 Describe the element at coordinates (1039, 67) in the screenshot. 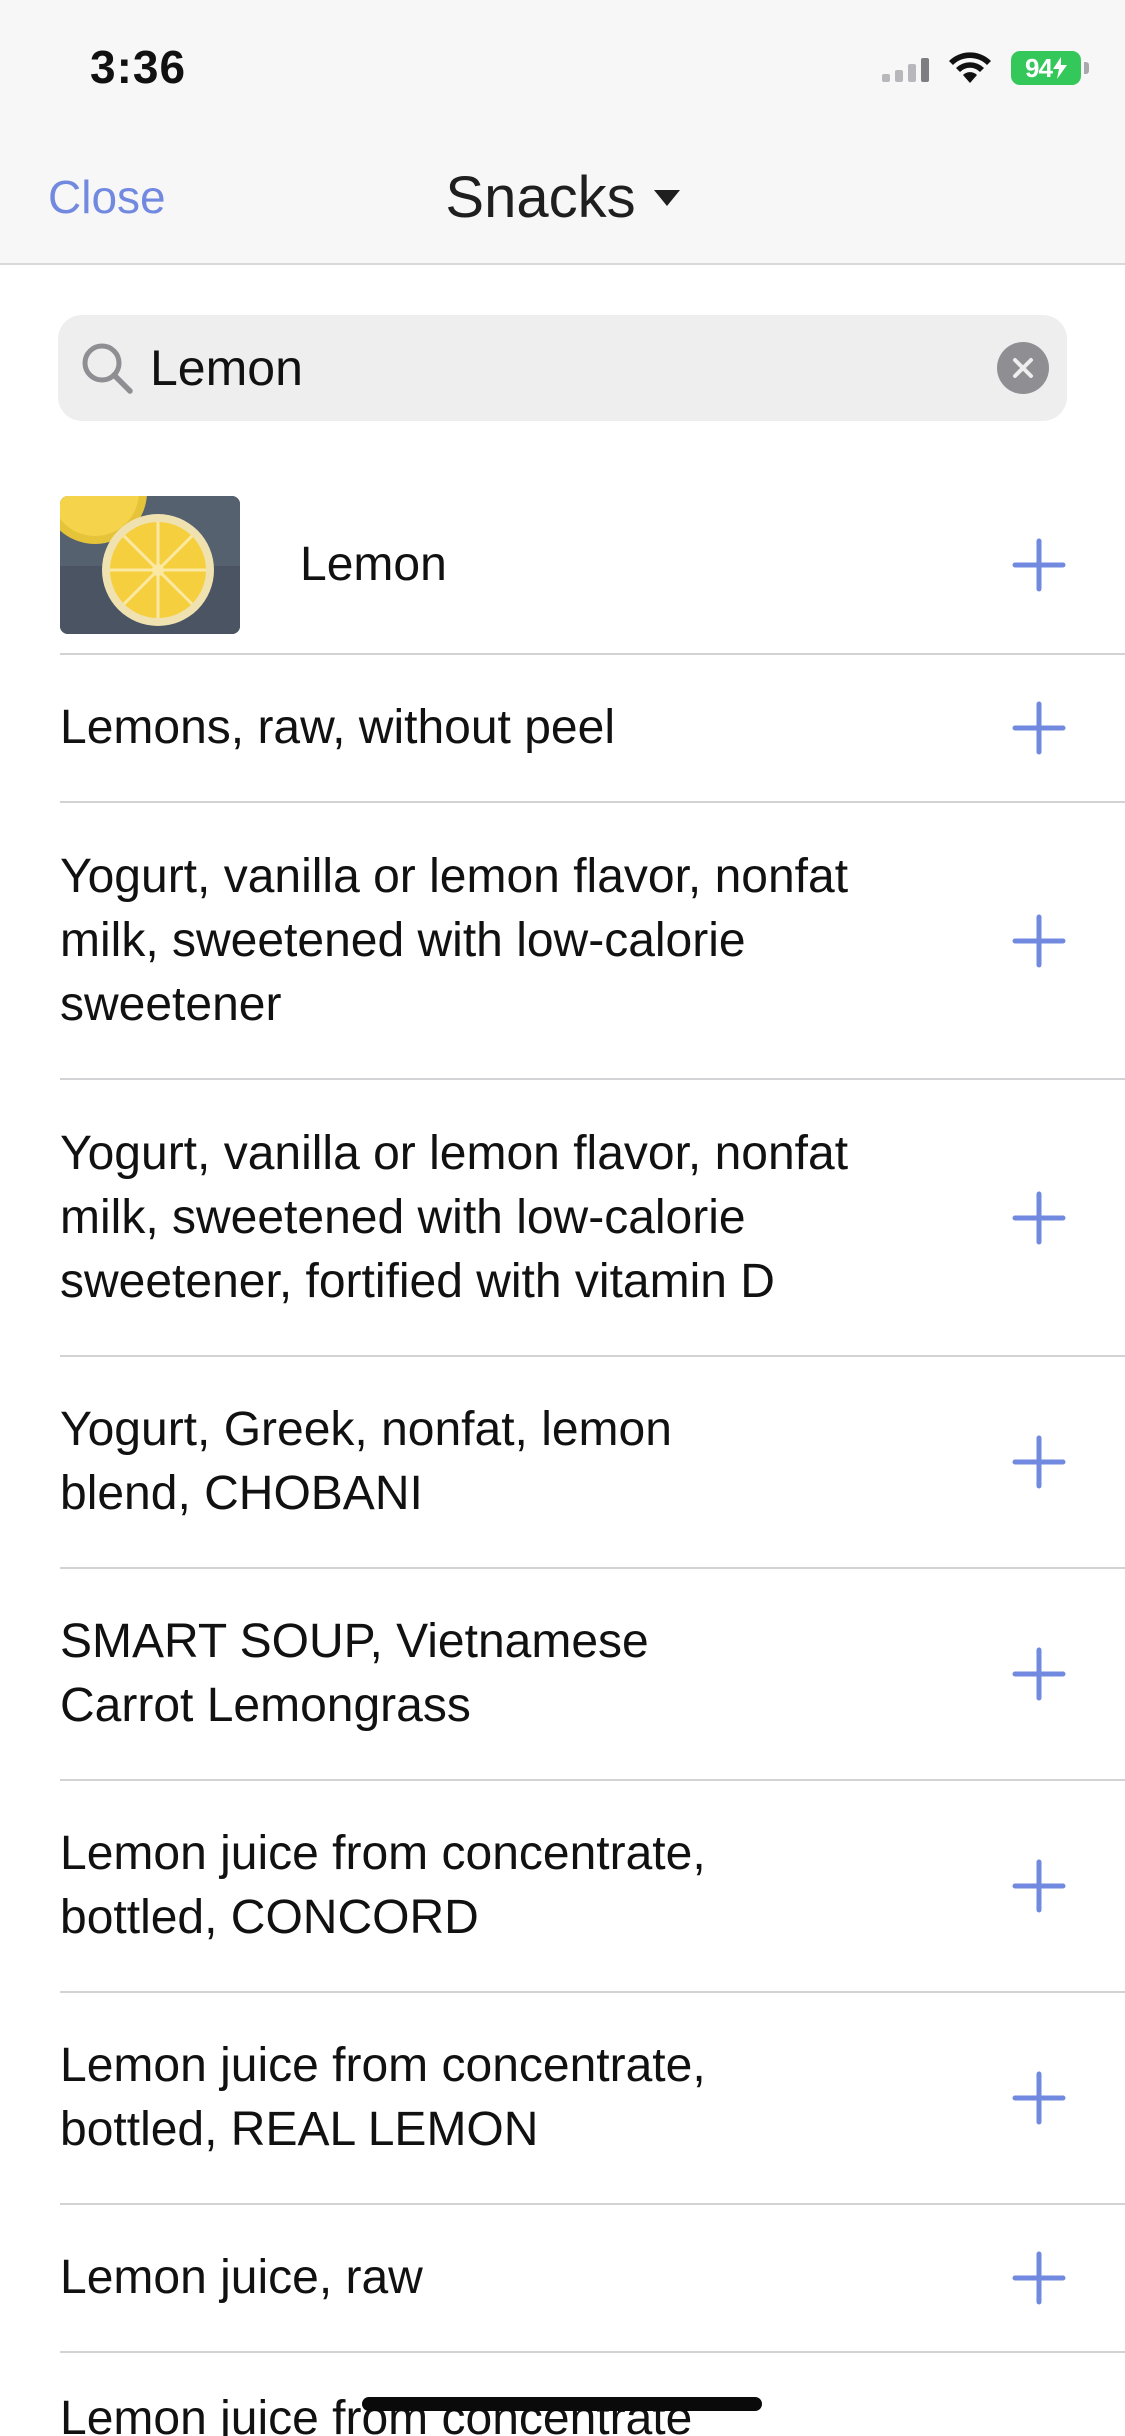

I see `battery-level: 94` at that location.